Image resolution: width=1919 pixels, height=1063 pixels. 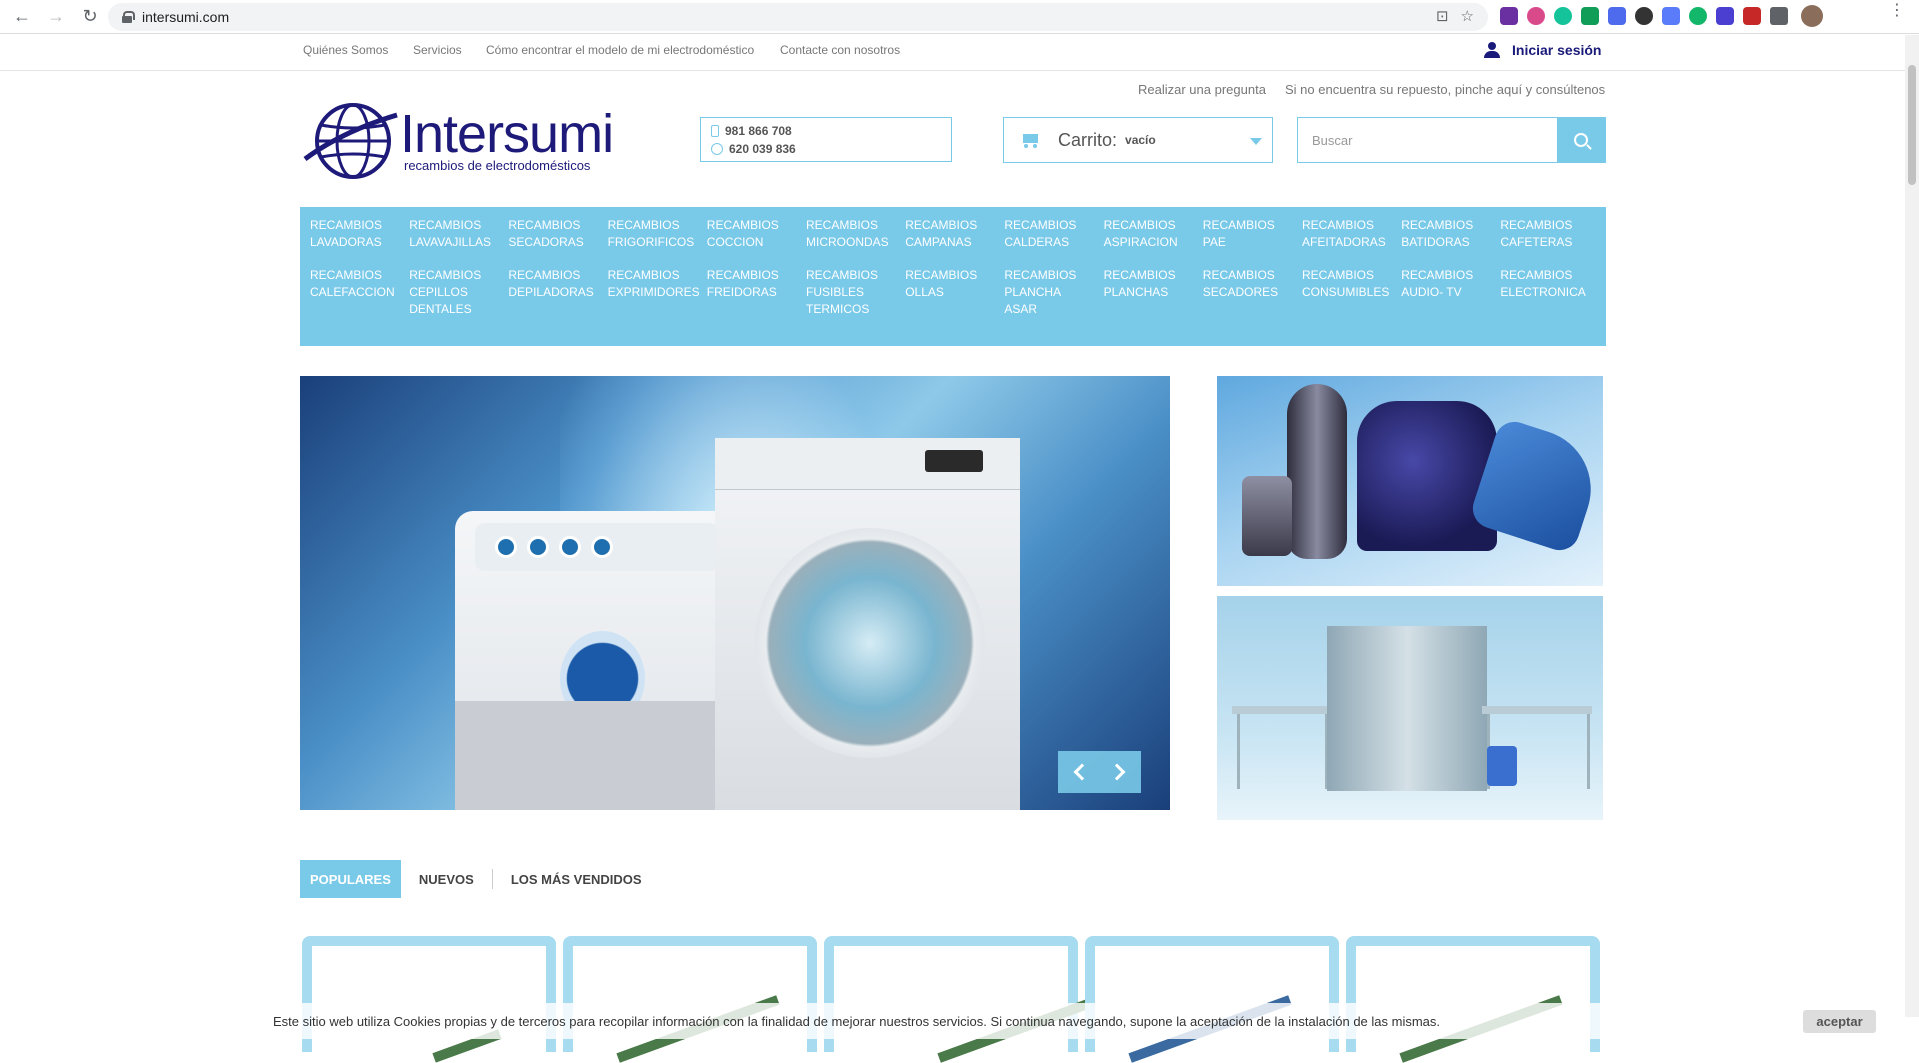 I want to click on cart-dropdown: Carrito: vacío, so click(x=1138, y=140).